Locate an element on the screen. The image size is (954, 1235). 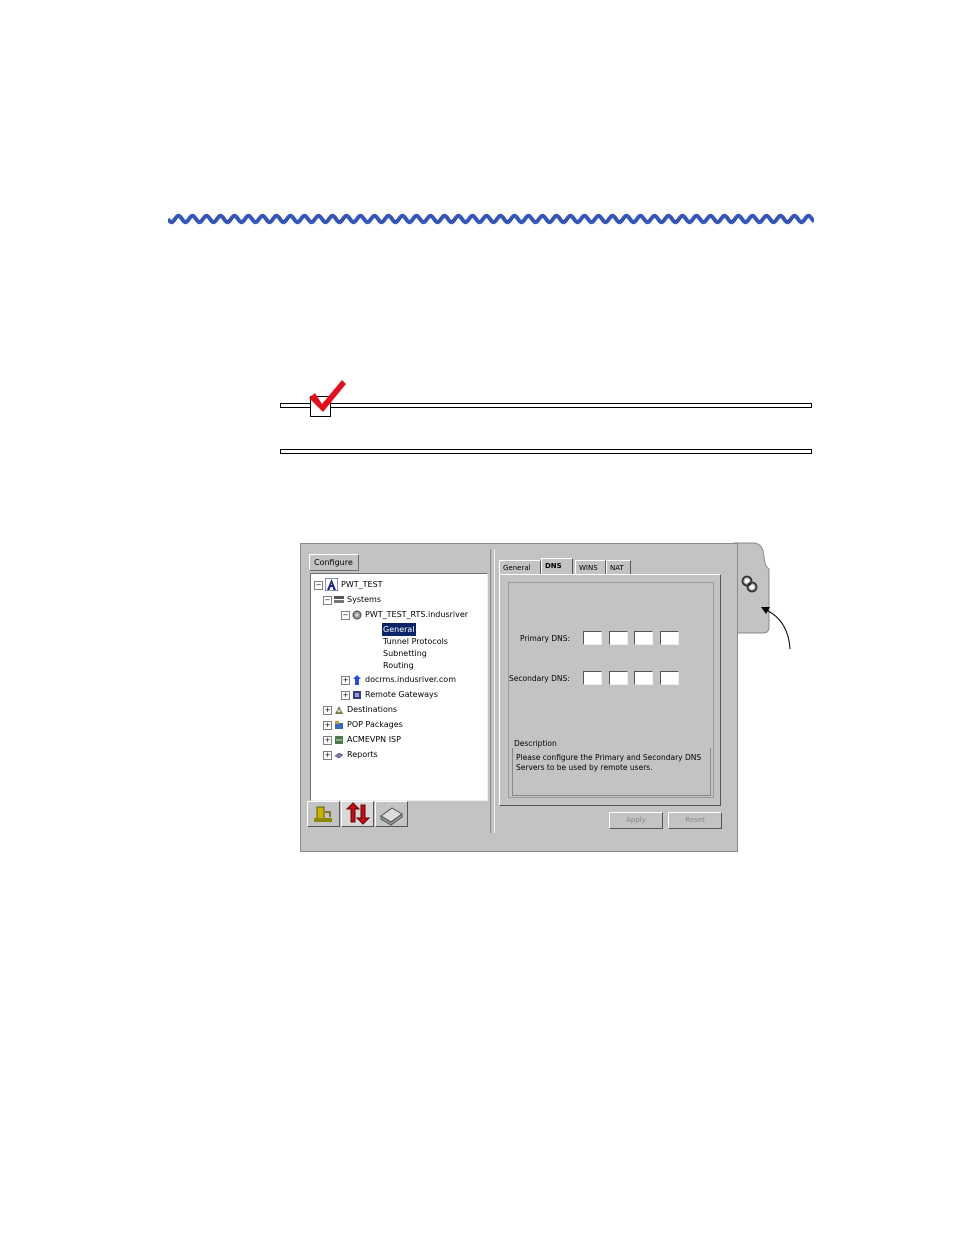
tree-item-label: Routing is located at coordinates (398, 665).